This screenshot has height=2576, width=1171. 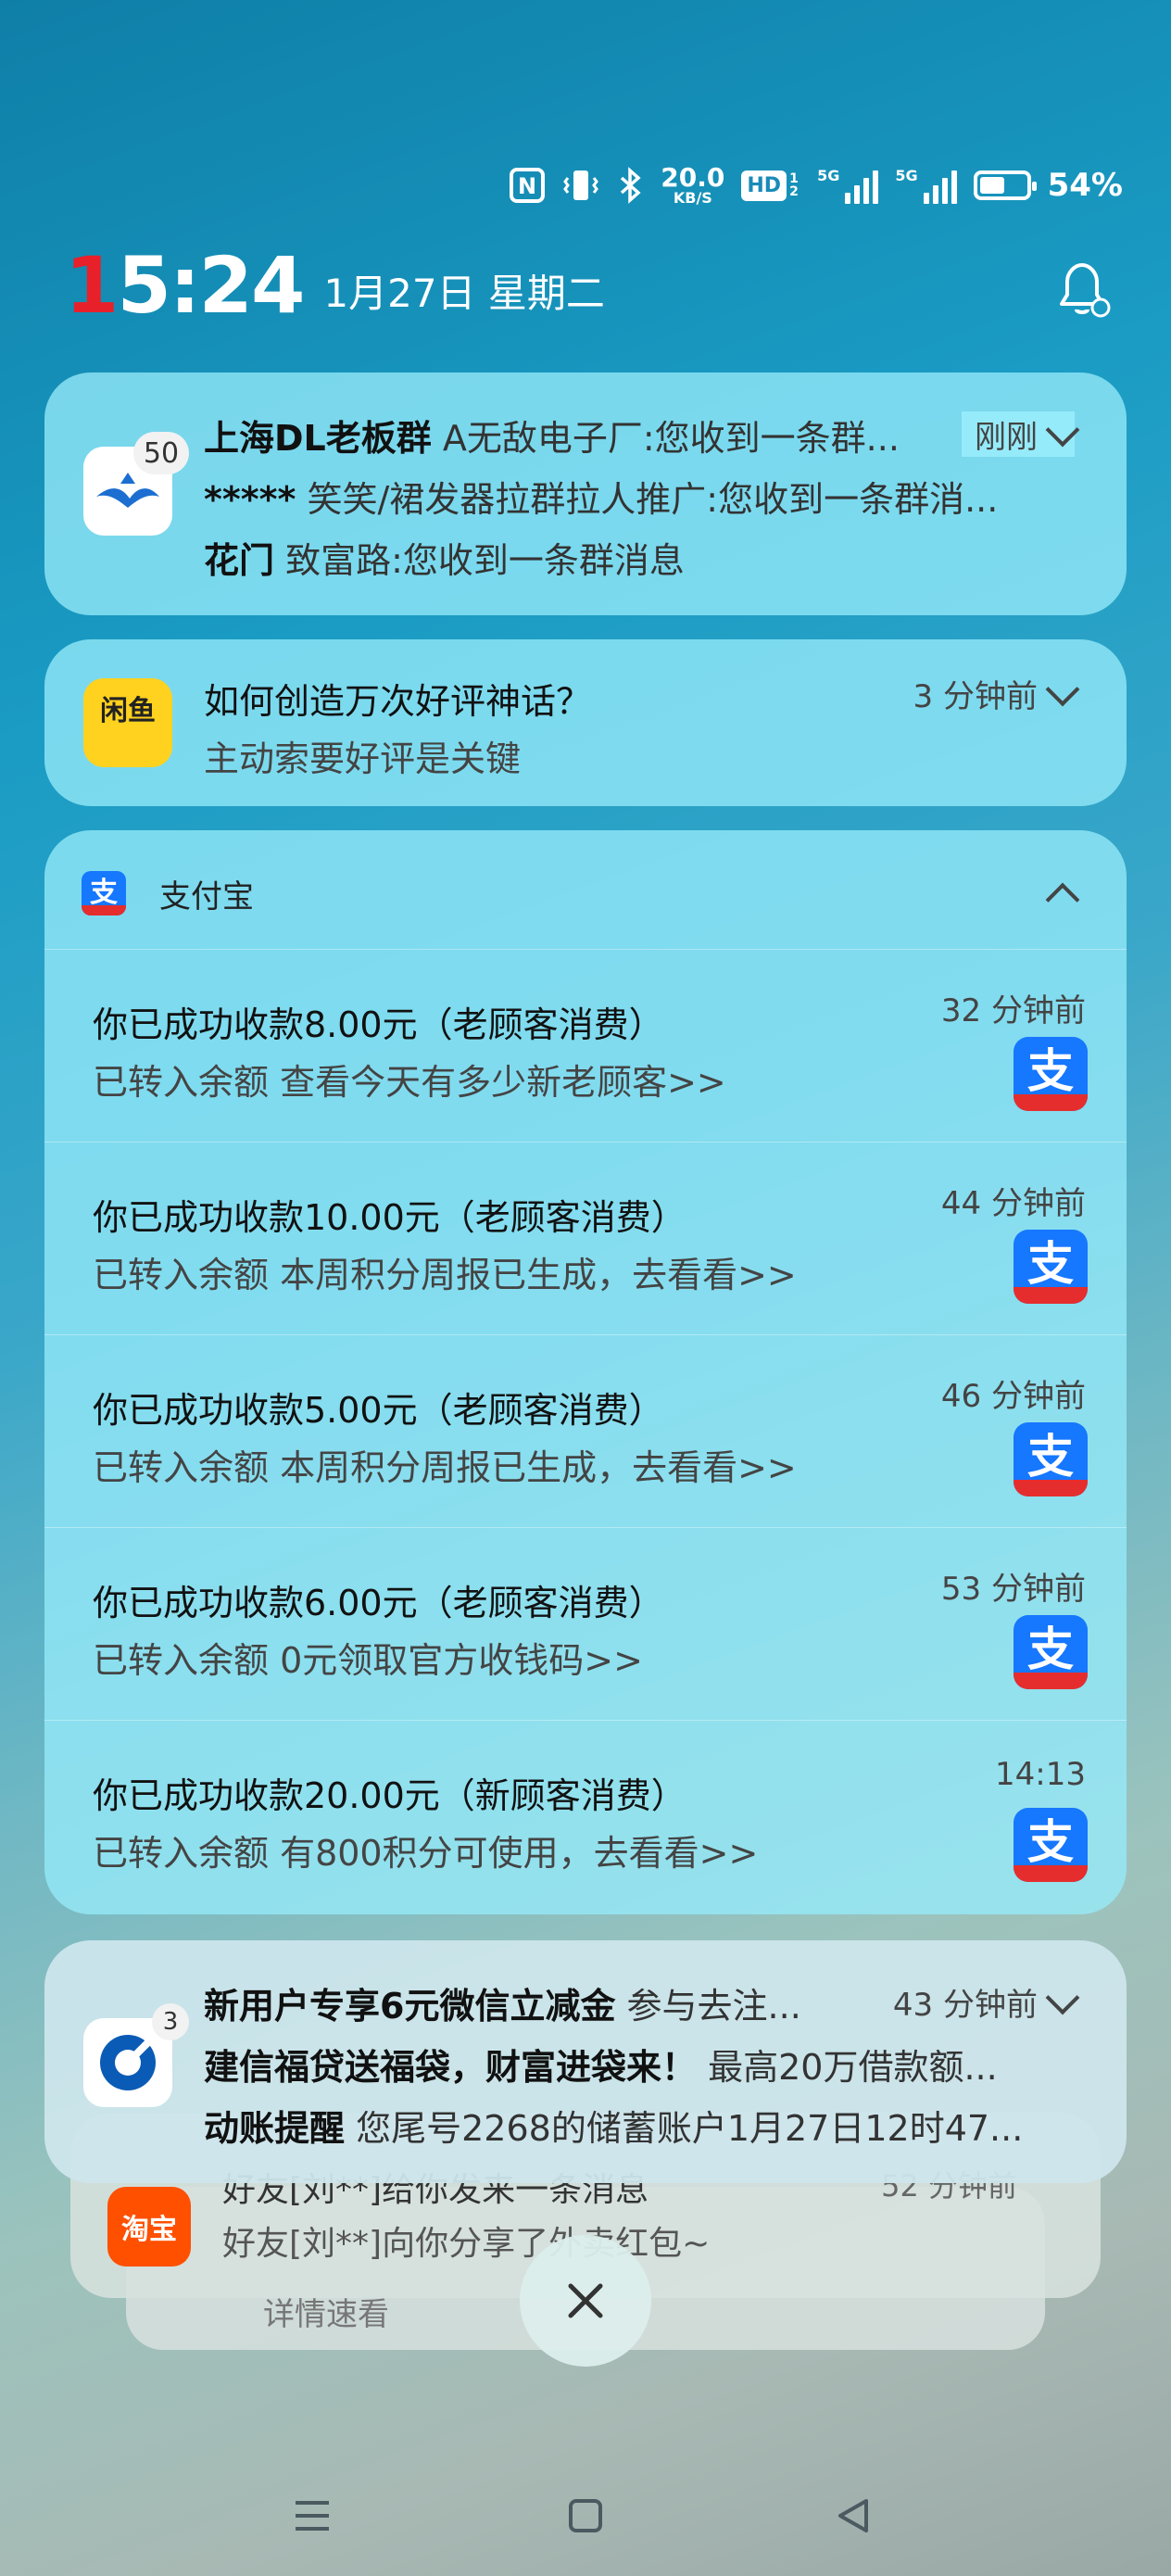 What do you see at coordinates (136, 2055) in the screenshot?
I see `ccb-app-icon: 3` at bounding box center [136, 2055].